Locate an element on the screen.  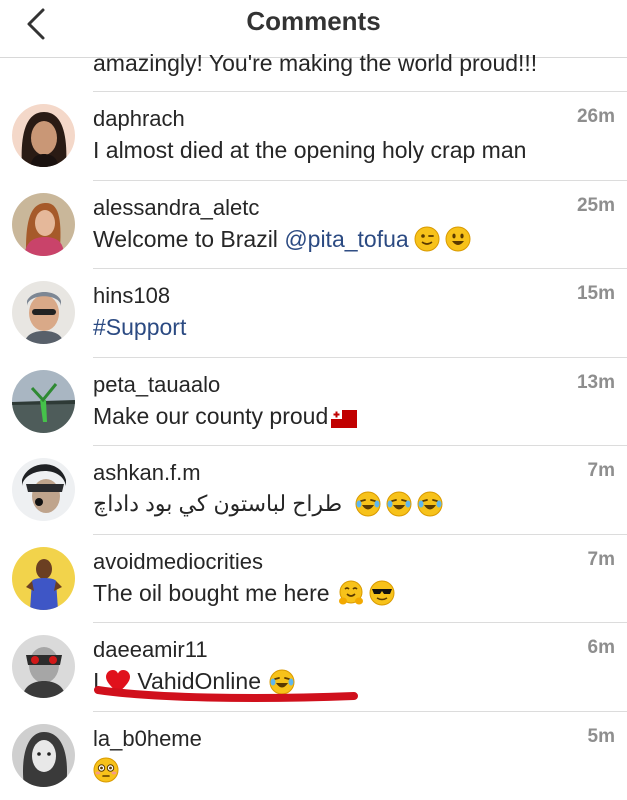
comment-text: #Support is located at coordinates (139, 327).